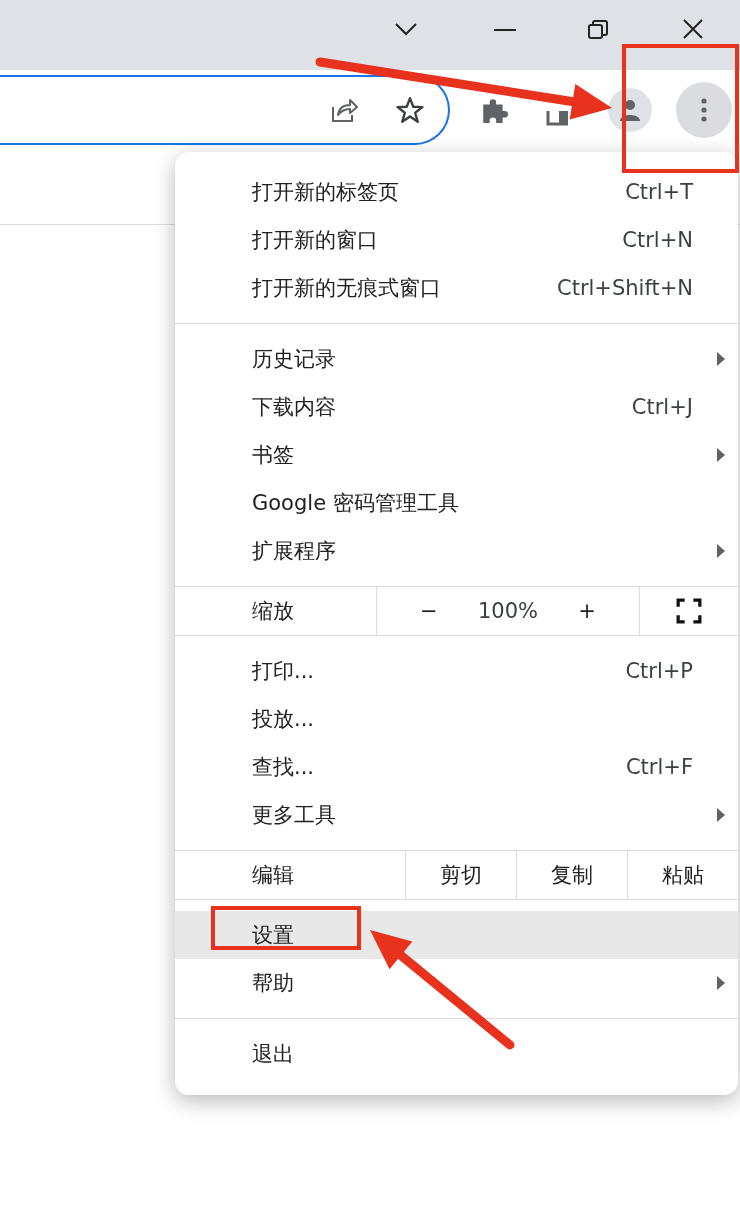 This screenshot has width=740, height=1216. What do you see at coordinates (571, 875) in the screenshot?
I see `edit-button: 复制` at bounding box center [571, 875].